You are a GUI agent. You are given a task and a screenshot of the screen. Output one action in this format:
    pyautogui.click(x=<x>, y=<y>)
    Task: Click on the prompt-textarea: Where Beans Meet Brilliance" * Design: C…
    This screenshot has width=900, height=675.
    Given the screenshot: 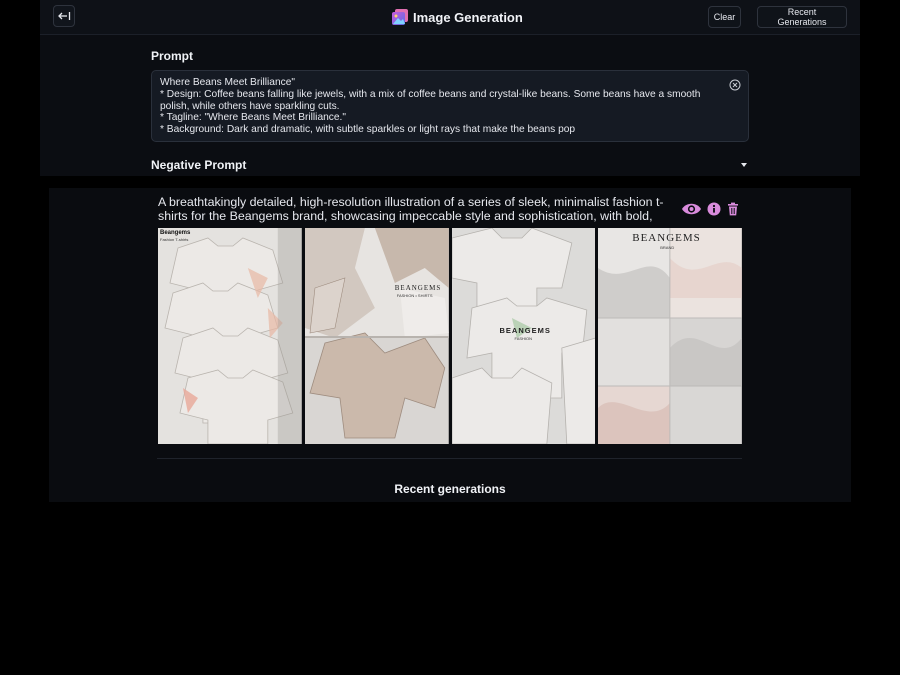 What is the action you would take?
    pyautogui.click(x=450, y=106)
    